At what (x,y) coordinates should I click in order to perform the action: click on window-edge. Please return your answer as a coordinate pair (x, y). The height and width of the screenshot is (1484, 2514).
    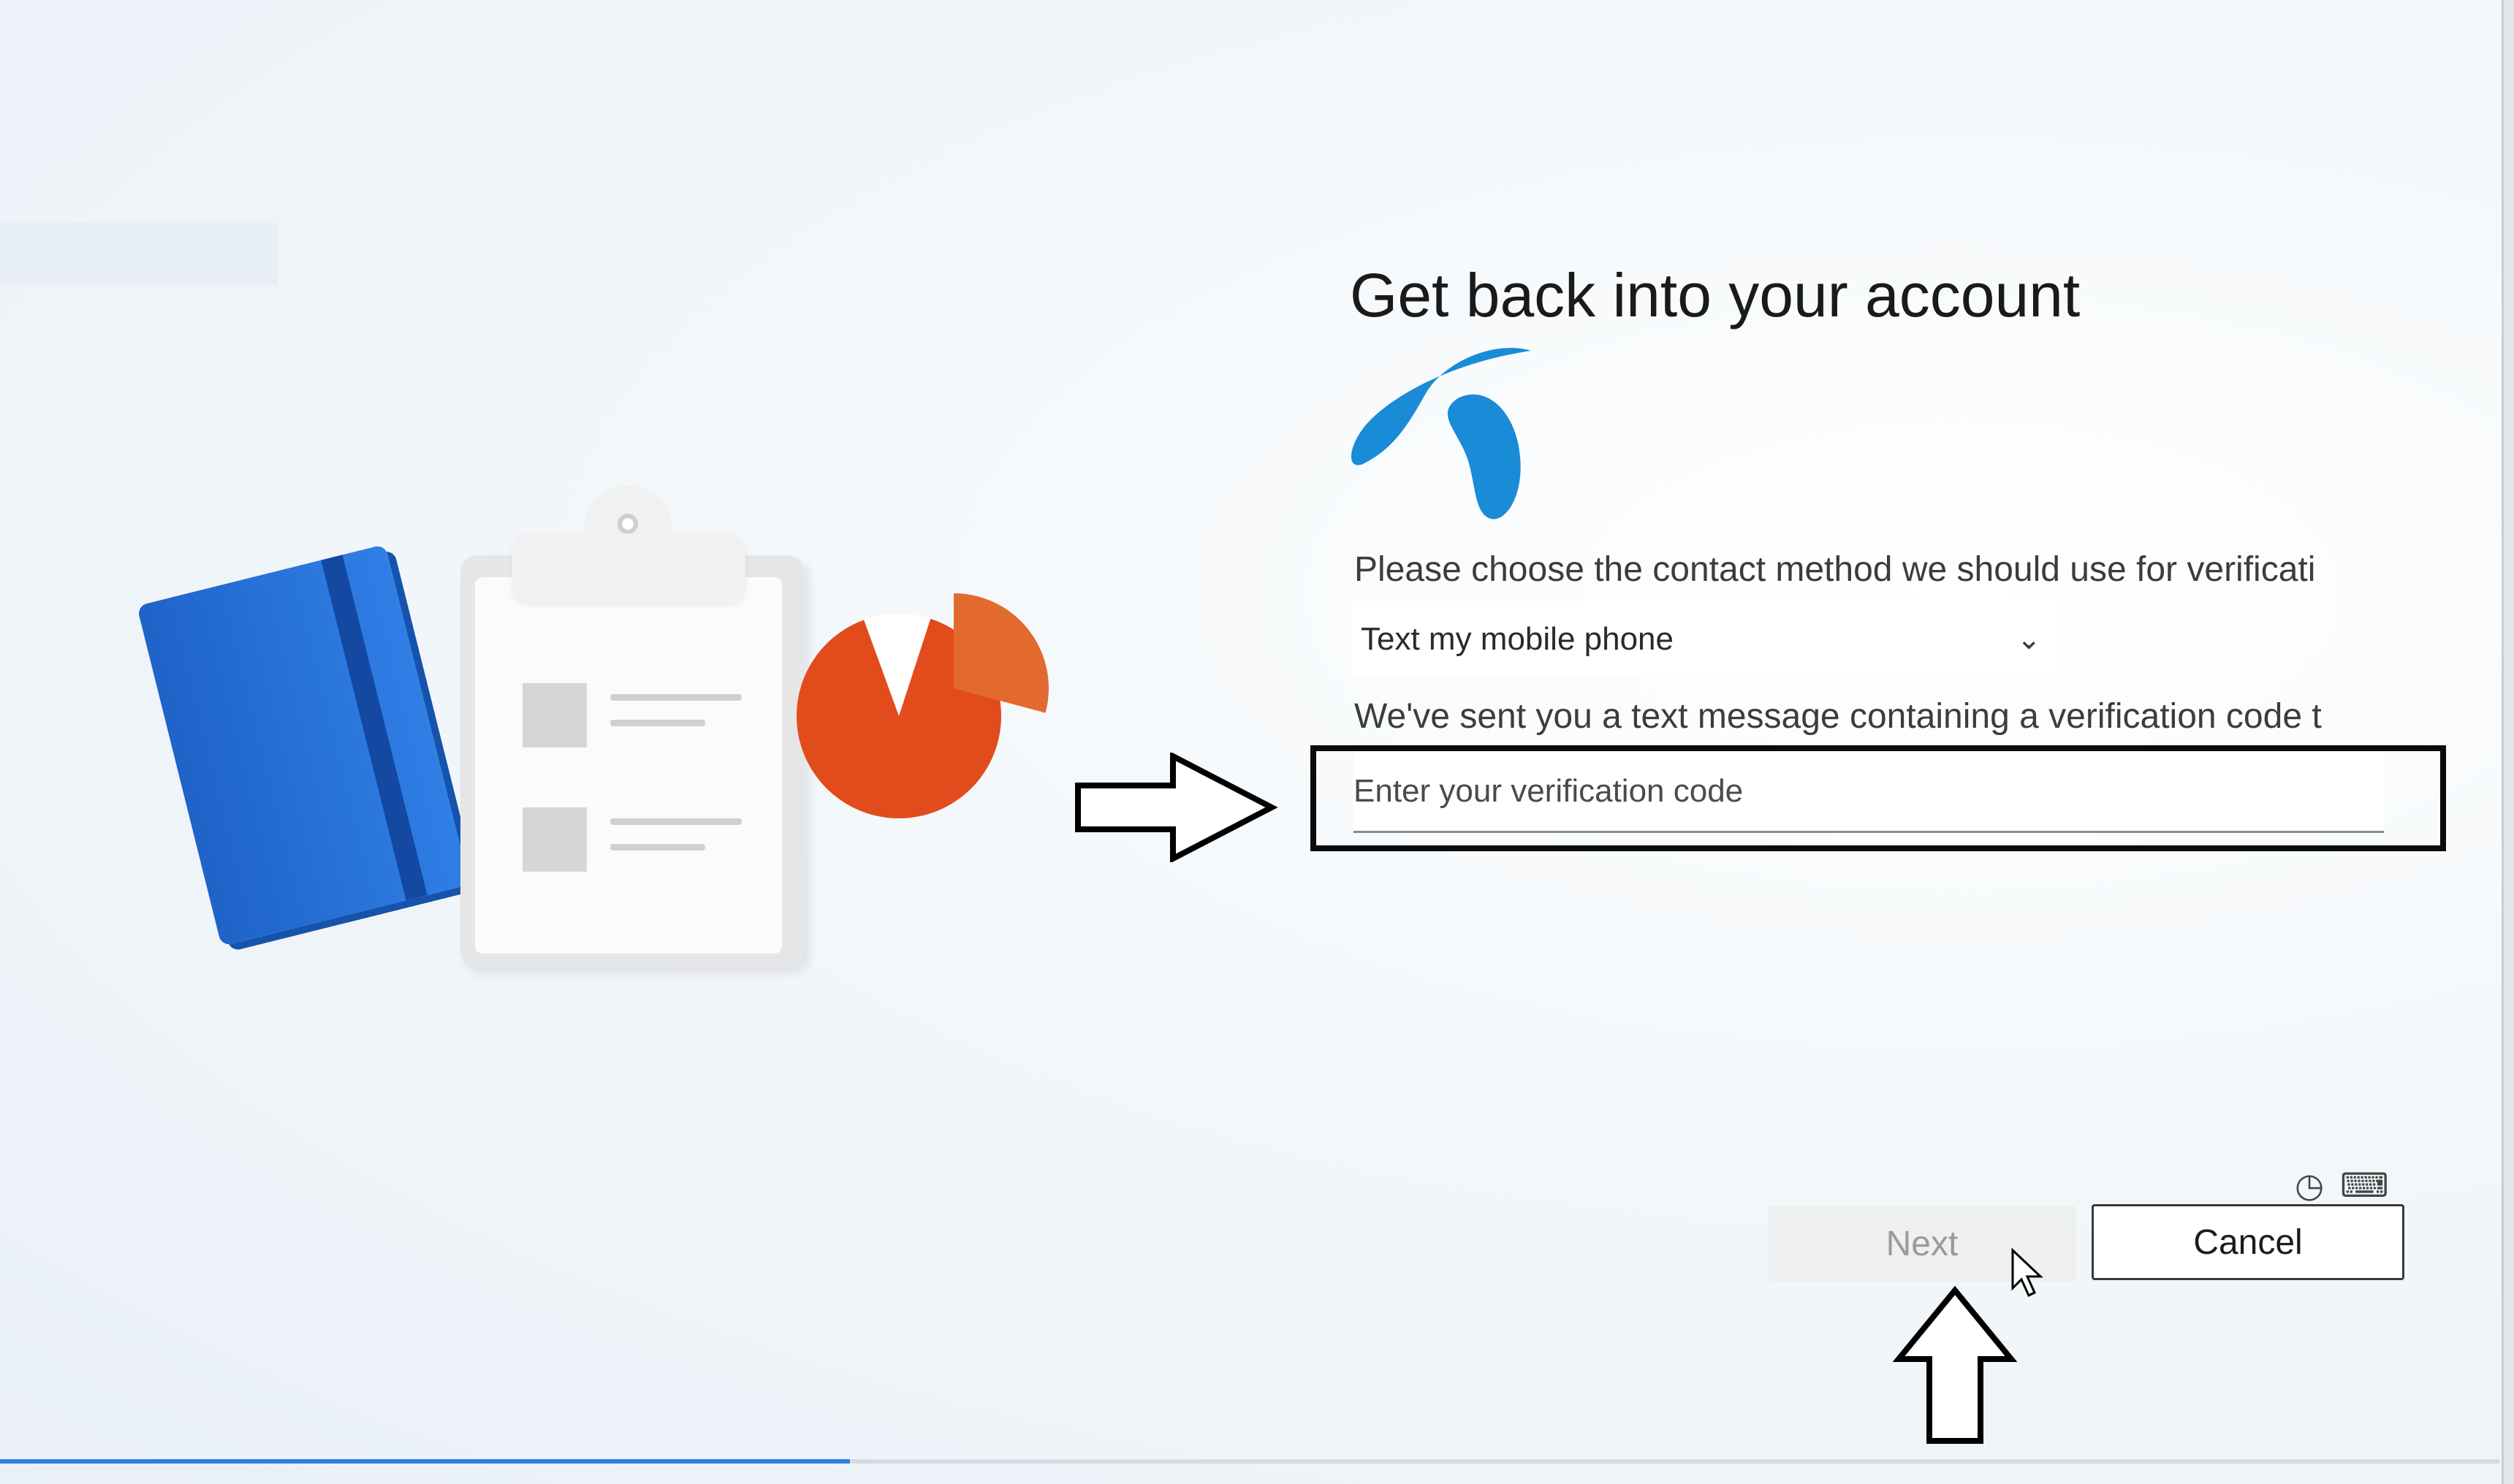
    Looking at the image, I should click on (2508, 742).